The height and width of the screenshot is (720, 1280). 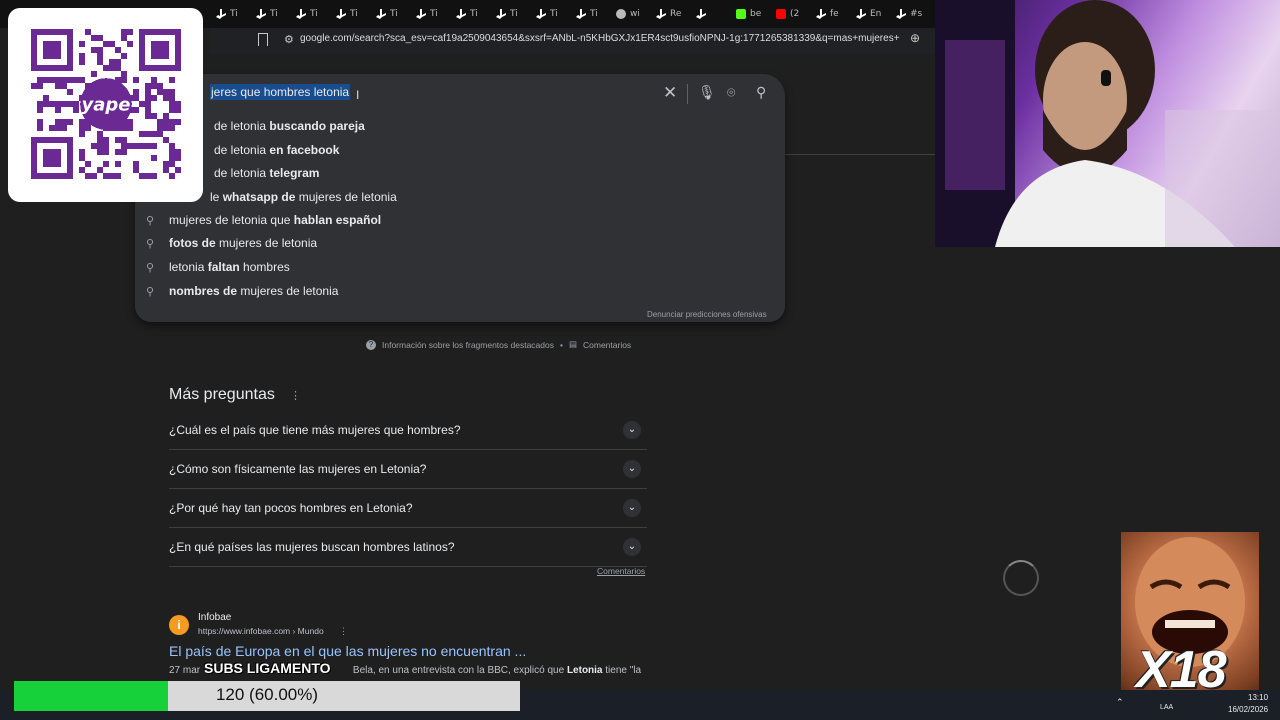 What do you see at coordinates (876, 14) in the screenshot?
I see `tab-label: En` at bounding box center [876, 14].